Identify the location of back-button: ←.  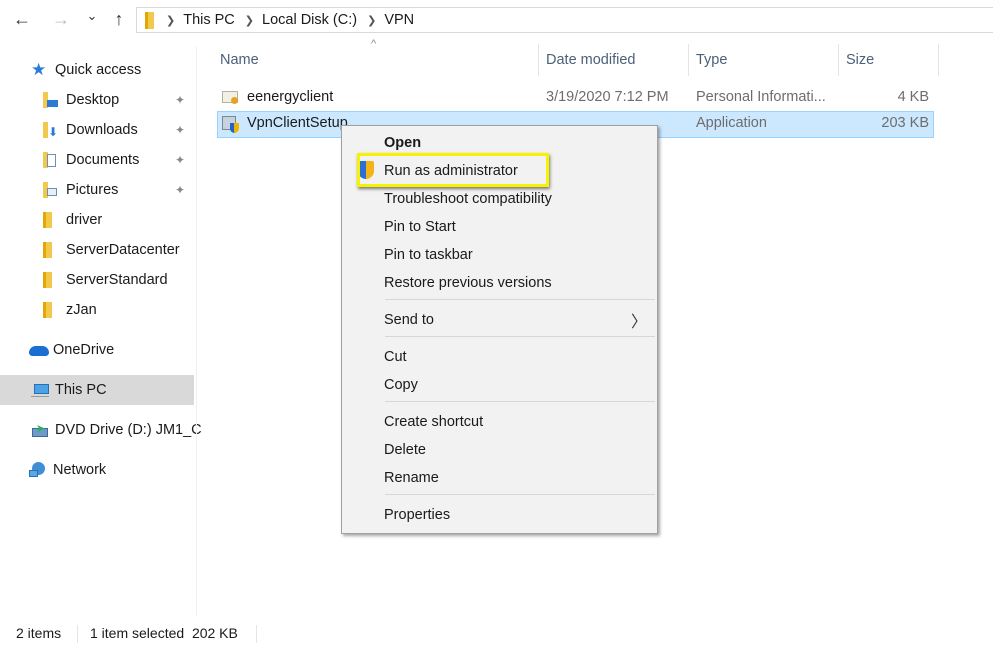
(22, 19).